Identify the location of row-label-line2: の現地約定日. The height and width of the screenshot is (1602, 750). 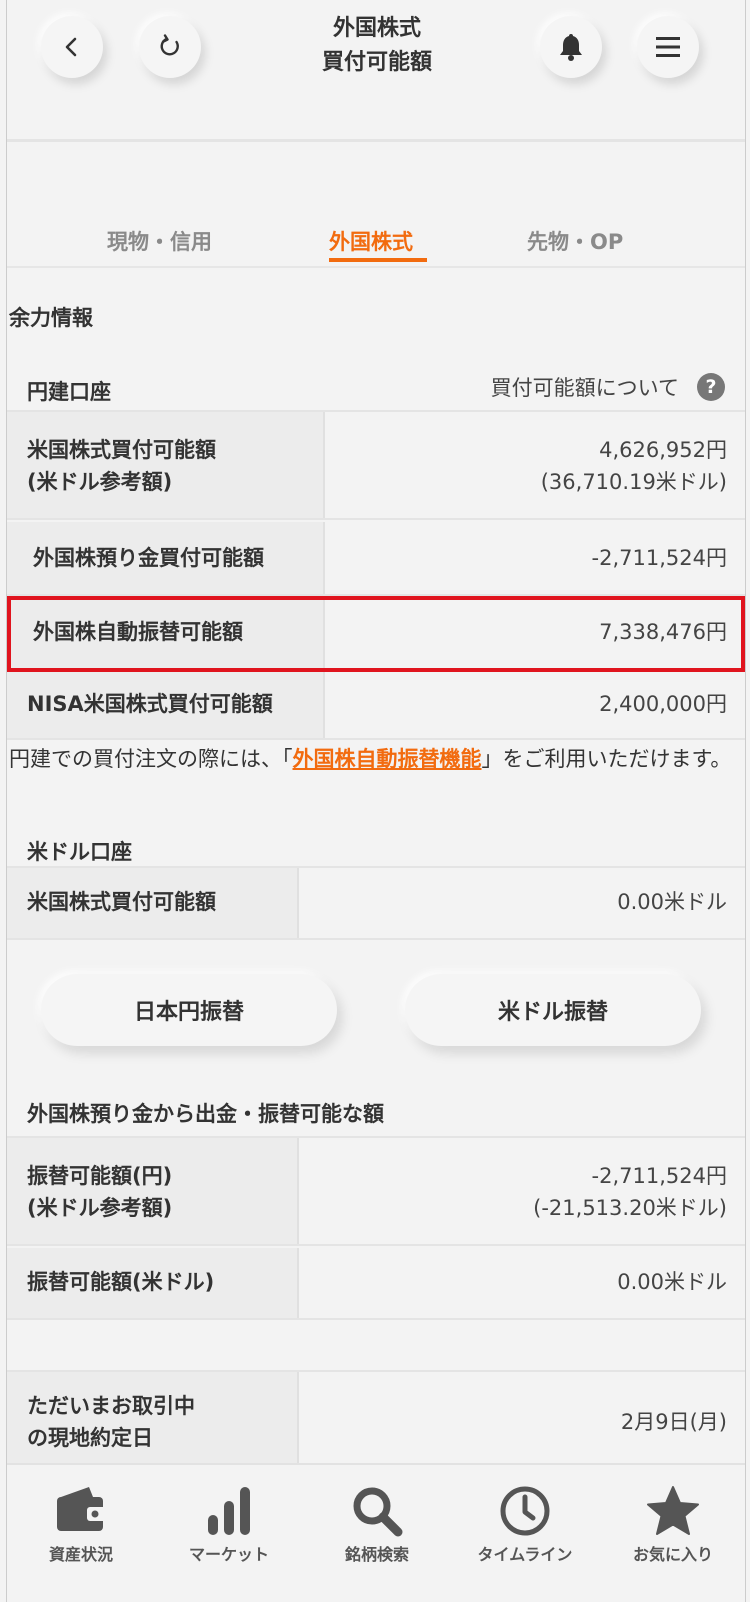
(90, 1438).